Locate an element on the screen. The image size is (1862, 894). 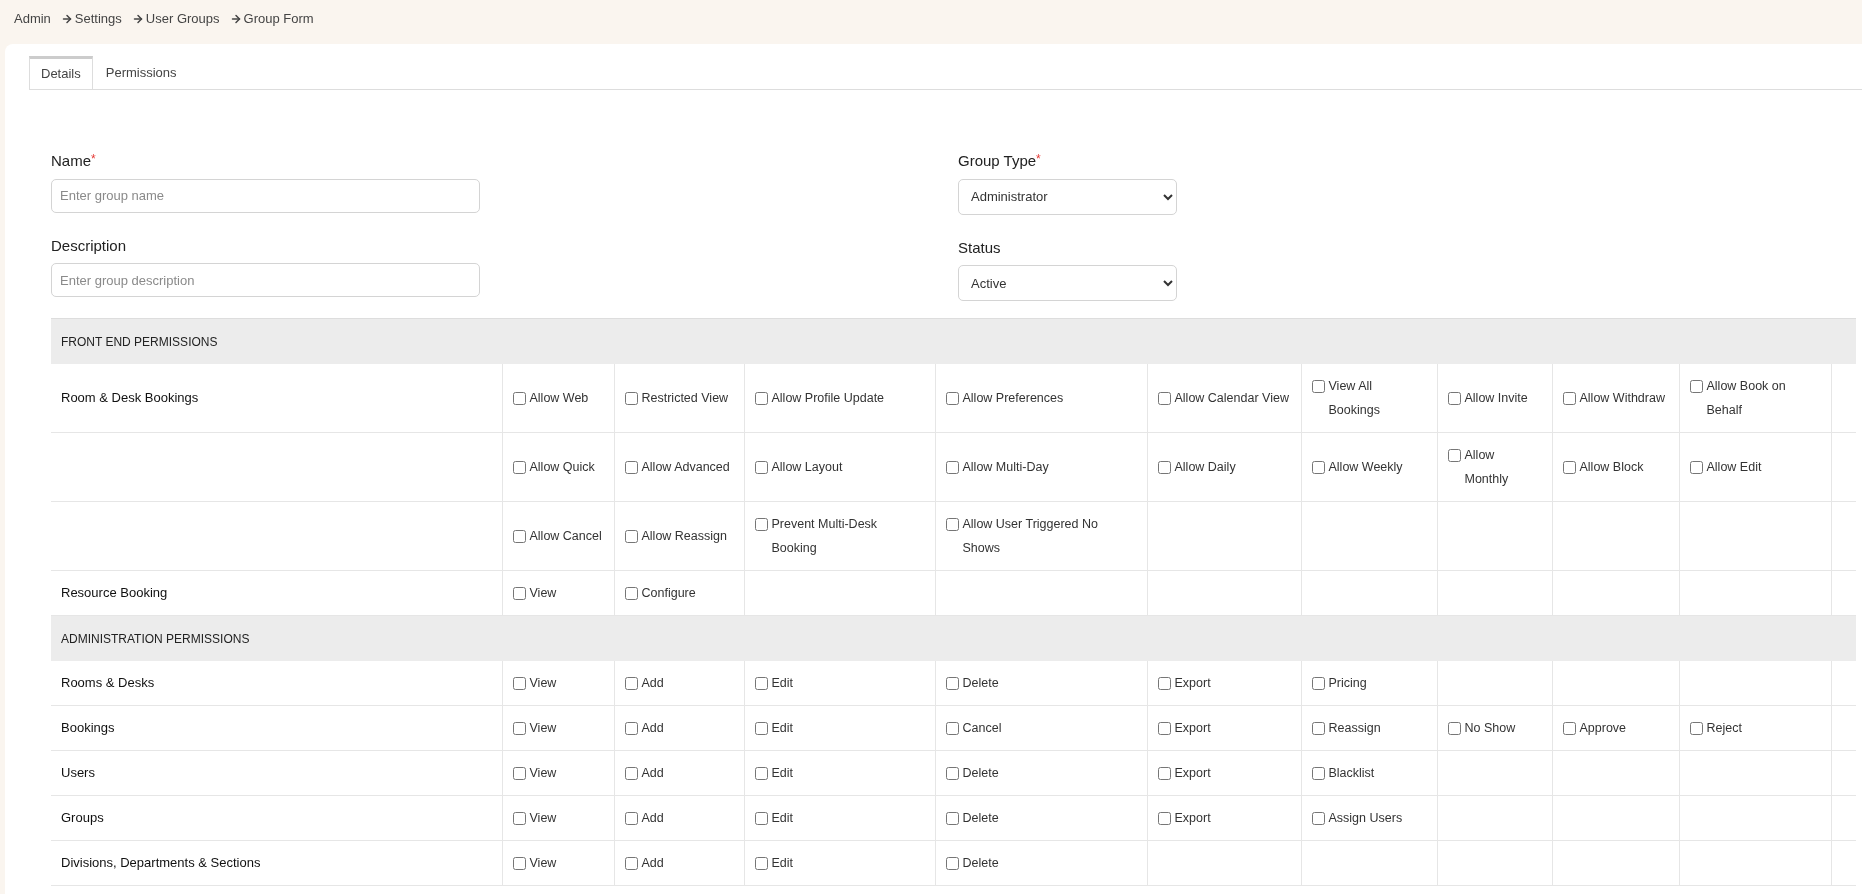
row-label: Users is located at coordinates (78, 773).